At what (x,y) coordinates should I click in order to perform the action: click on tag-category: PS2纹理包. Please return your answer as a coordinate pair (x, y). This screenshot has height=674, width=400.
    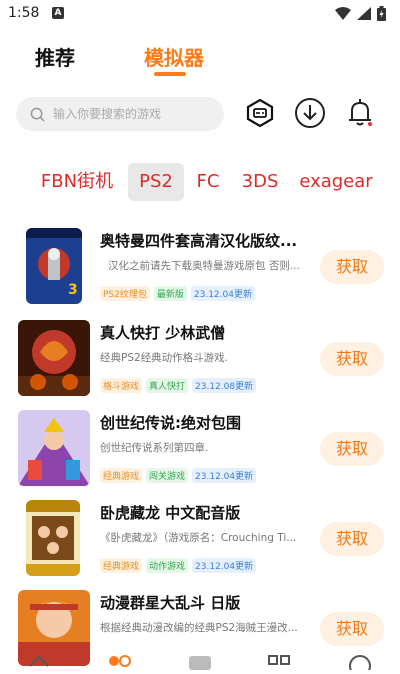
    Looking at the image, I should click on (125, 293).